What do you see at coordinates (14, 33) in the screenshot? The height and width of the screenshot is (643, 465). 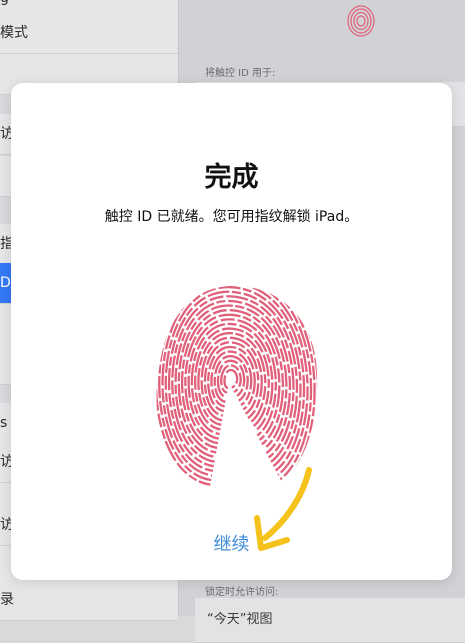 I see `sidebar-item-label: 模式` at bounding box center [14, 33].